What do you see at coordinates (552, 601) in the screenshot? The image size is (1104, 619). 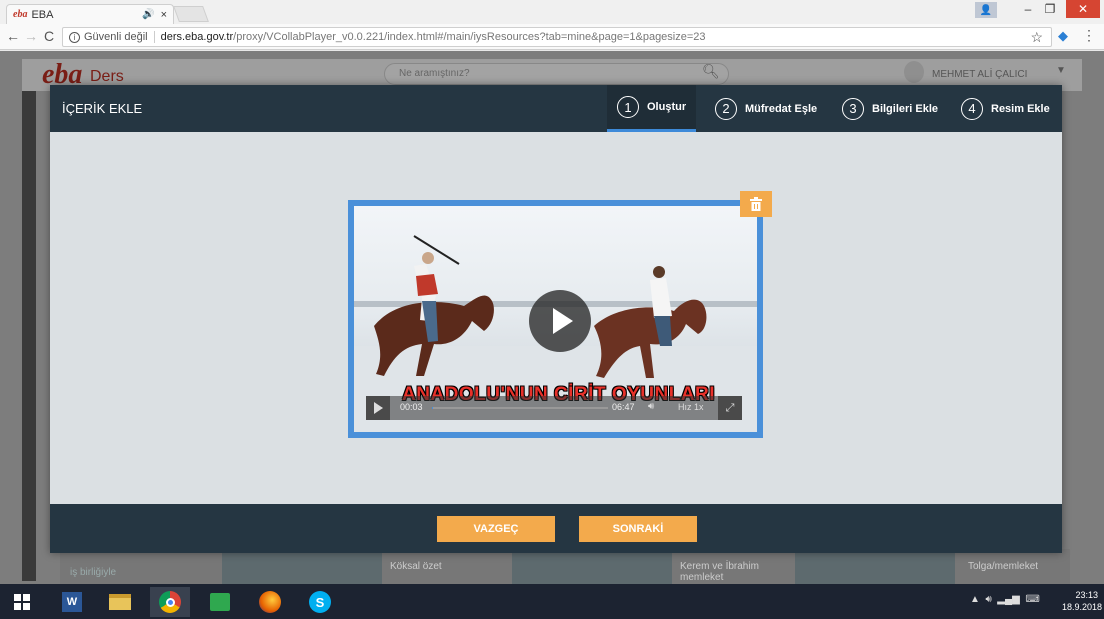 I see `taskbar: W S ▲ 🔊︎ ▂▄▆ ⌨ 23:13 18.9.2018` at bounding box center [552, 601].